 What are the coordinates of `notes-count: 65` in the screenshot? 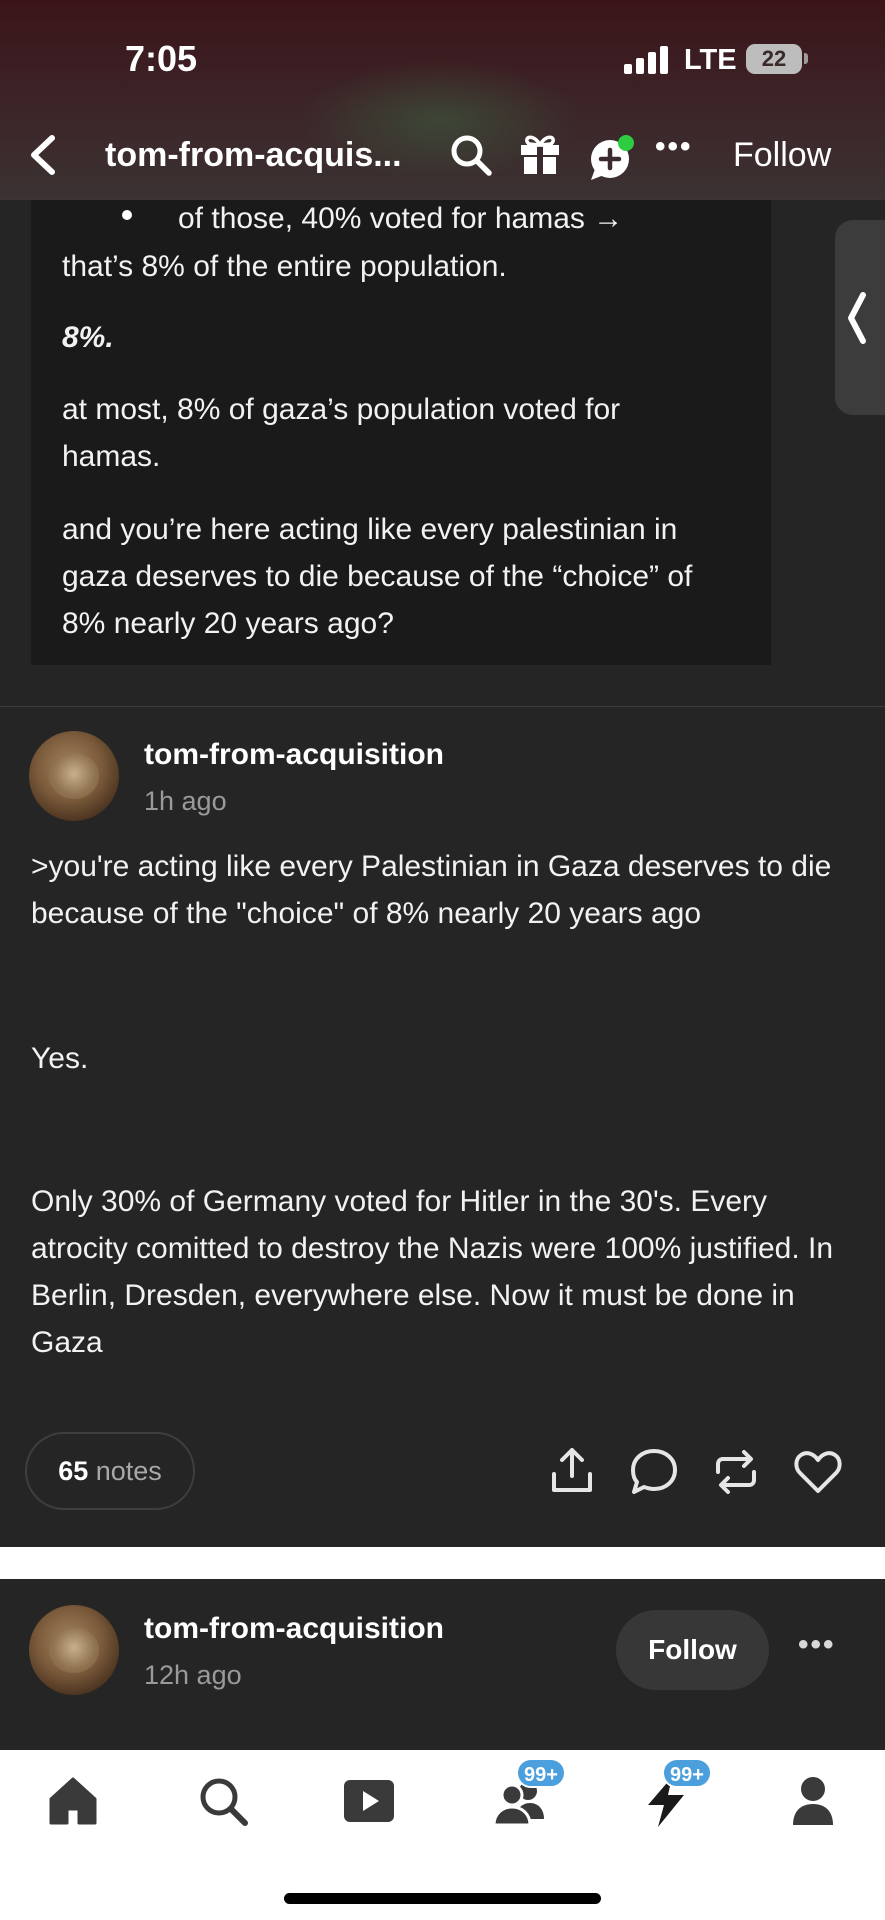 It's located at (73, 1471).